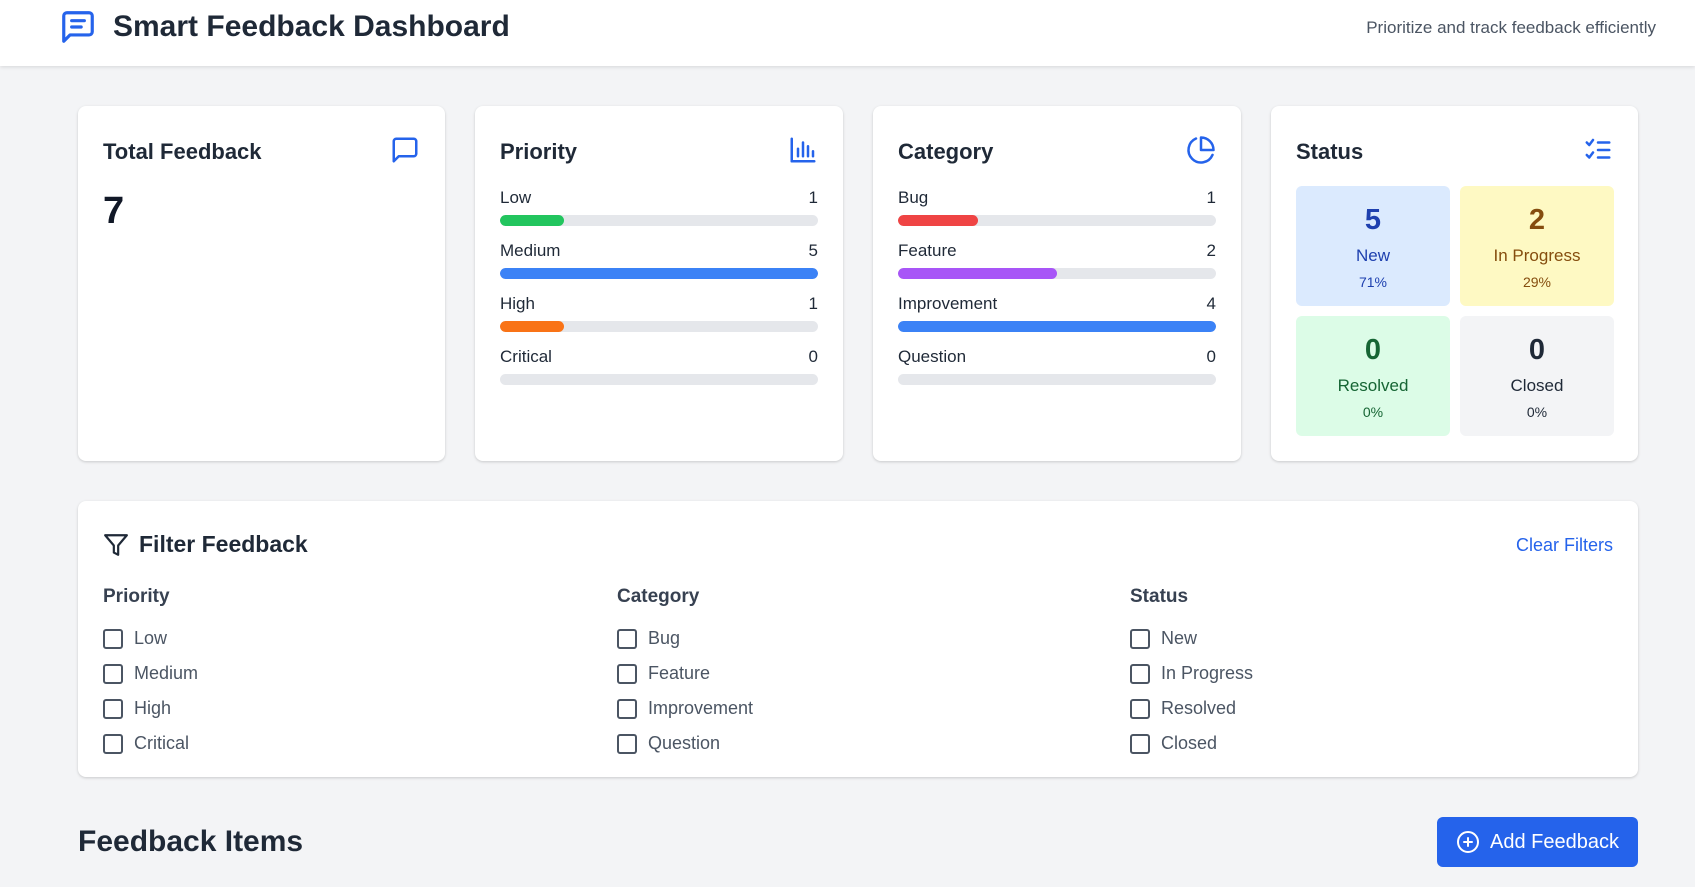 This screenshot has height=887, width=1695. I want to click on status-tile-in-progress: 2 In Progress 29%, so click(1537, 246).